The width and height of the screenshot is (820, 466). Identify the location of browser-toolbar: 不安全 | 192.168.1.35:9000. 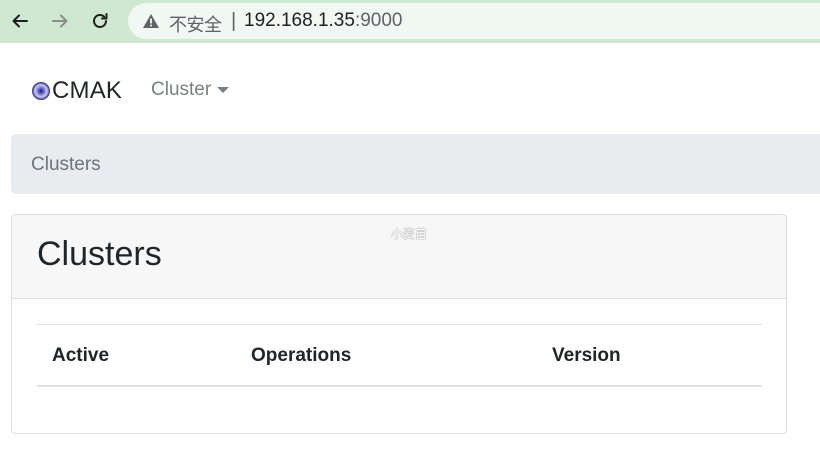
(410, 21).